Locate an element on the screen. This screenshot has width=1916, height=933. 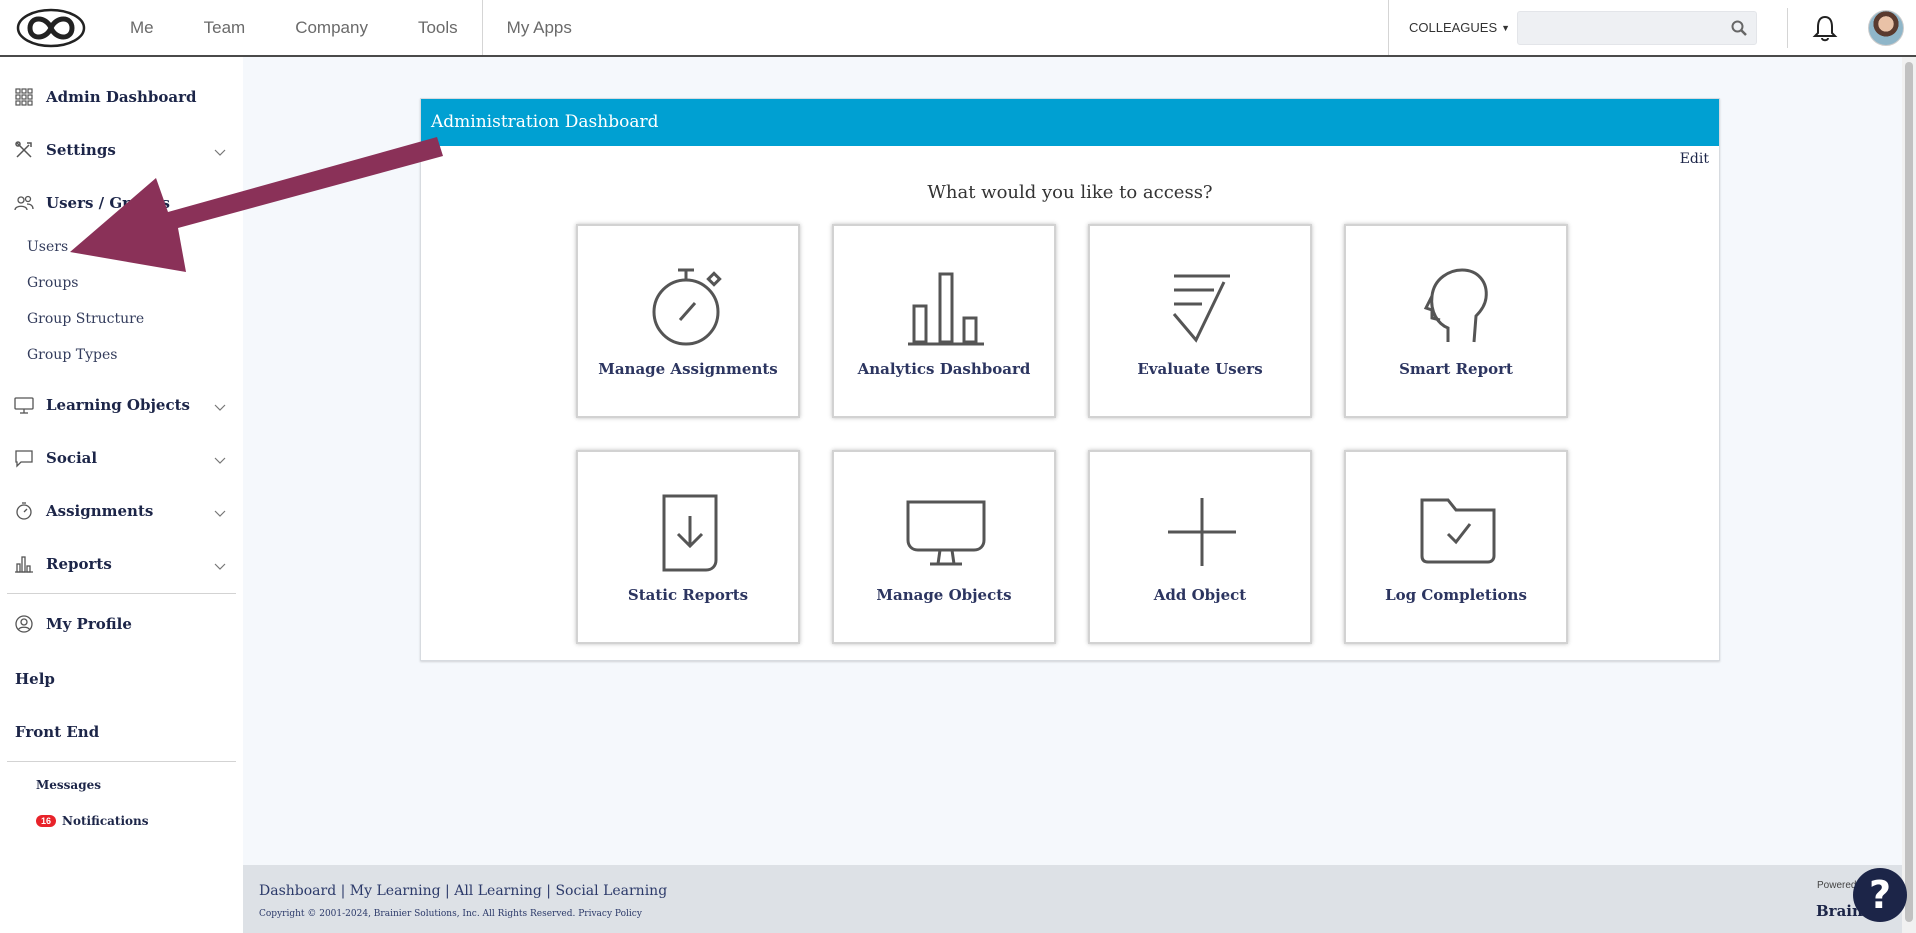
profile-icon is located at coordinates (24, 624).